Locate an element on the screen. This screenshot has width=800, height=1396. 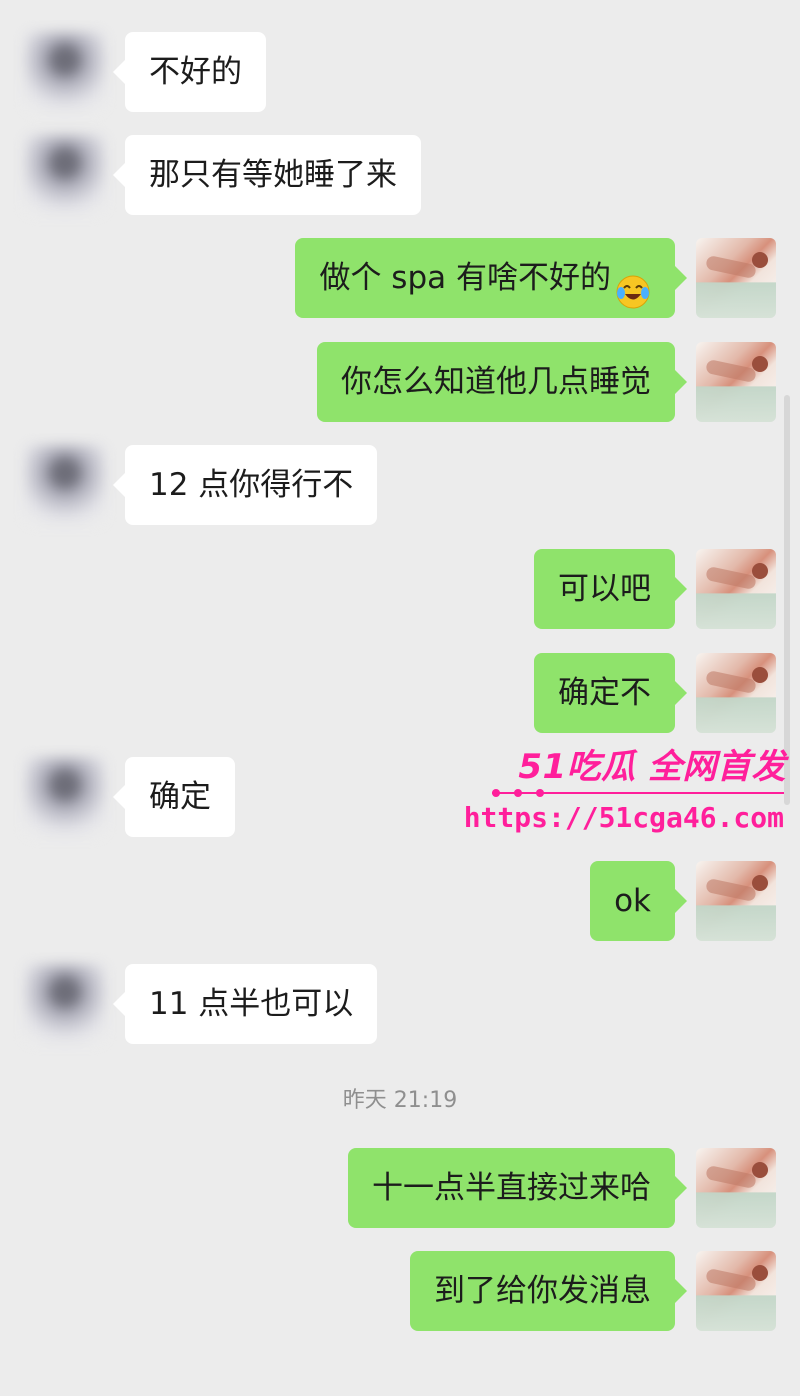
watermark: 51吃瓜 全网首发 https://51cga46.com is located at coordinates (628, 795).